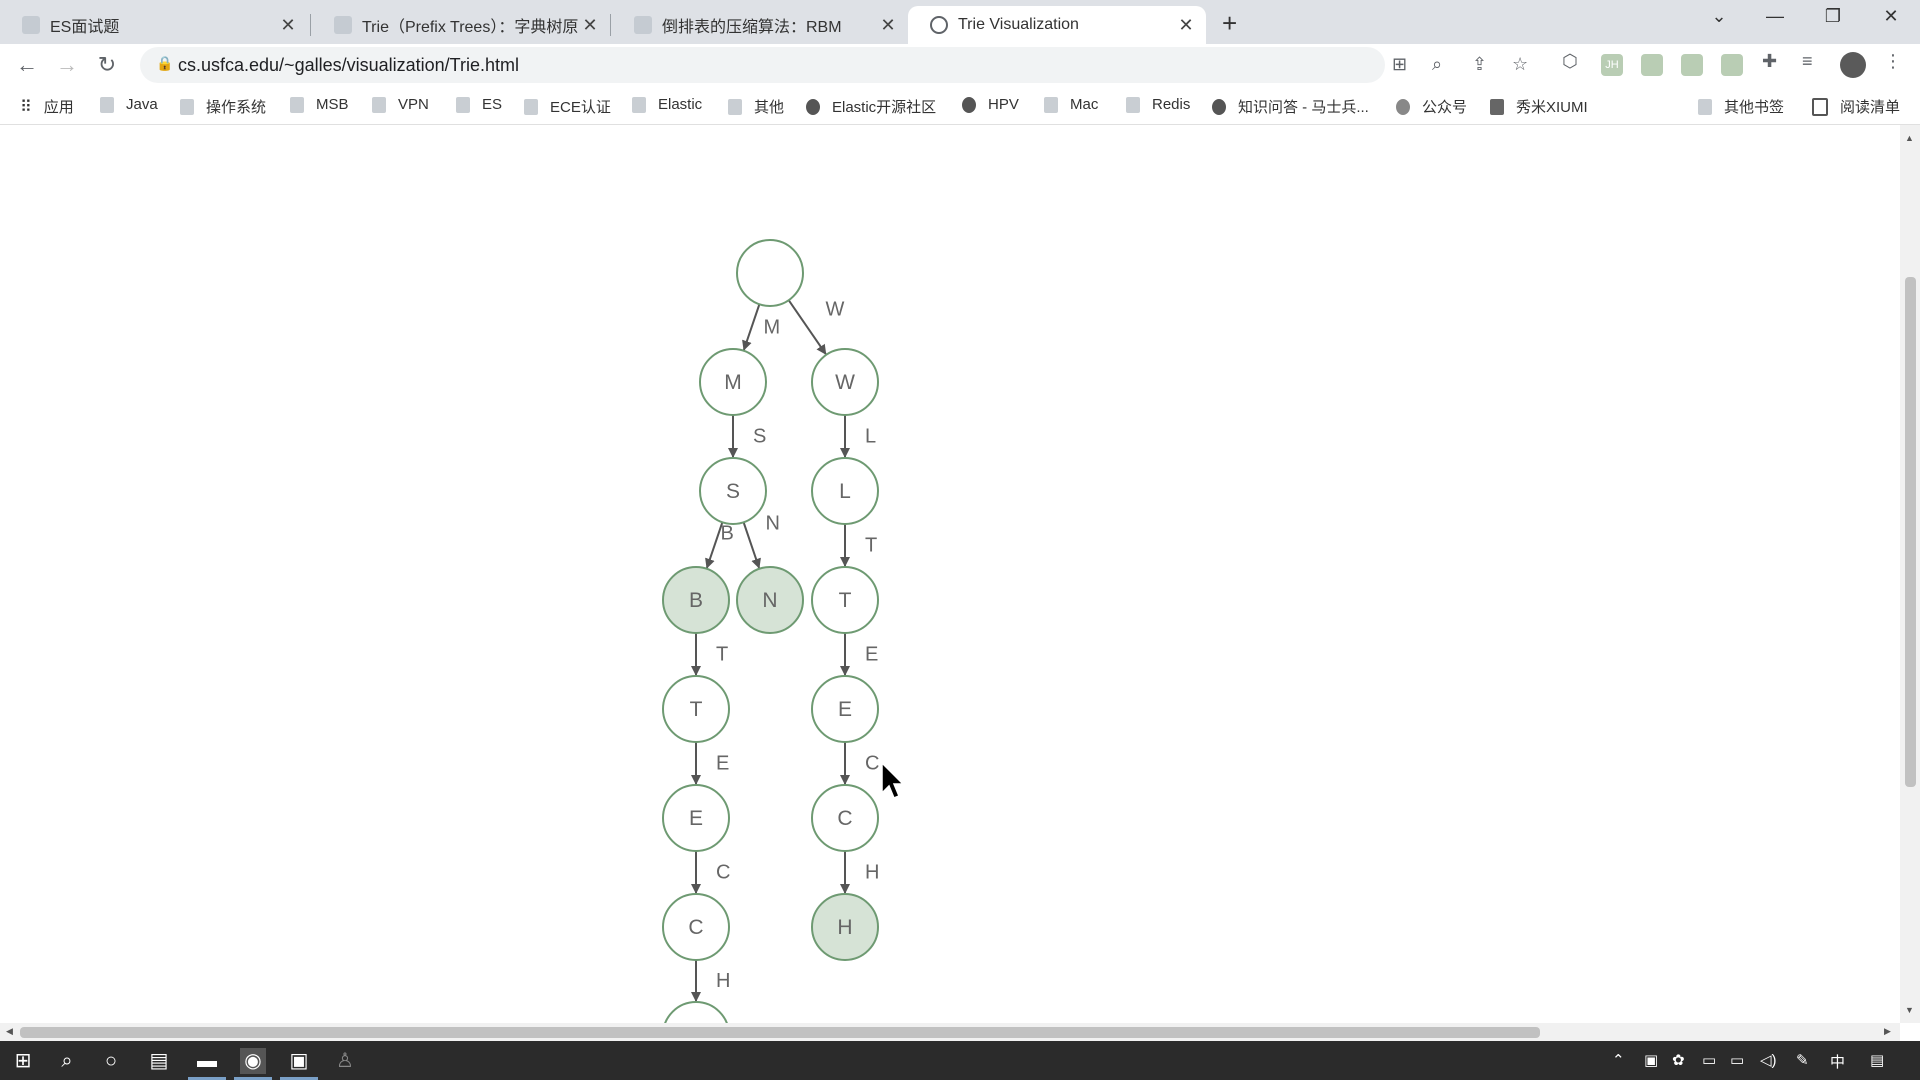 This screenshot has width=1920, height=1080. I want to click on trie-node-label: C, so click(844, 818).